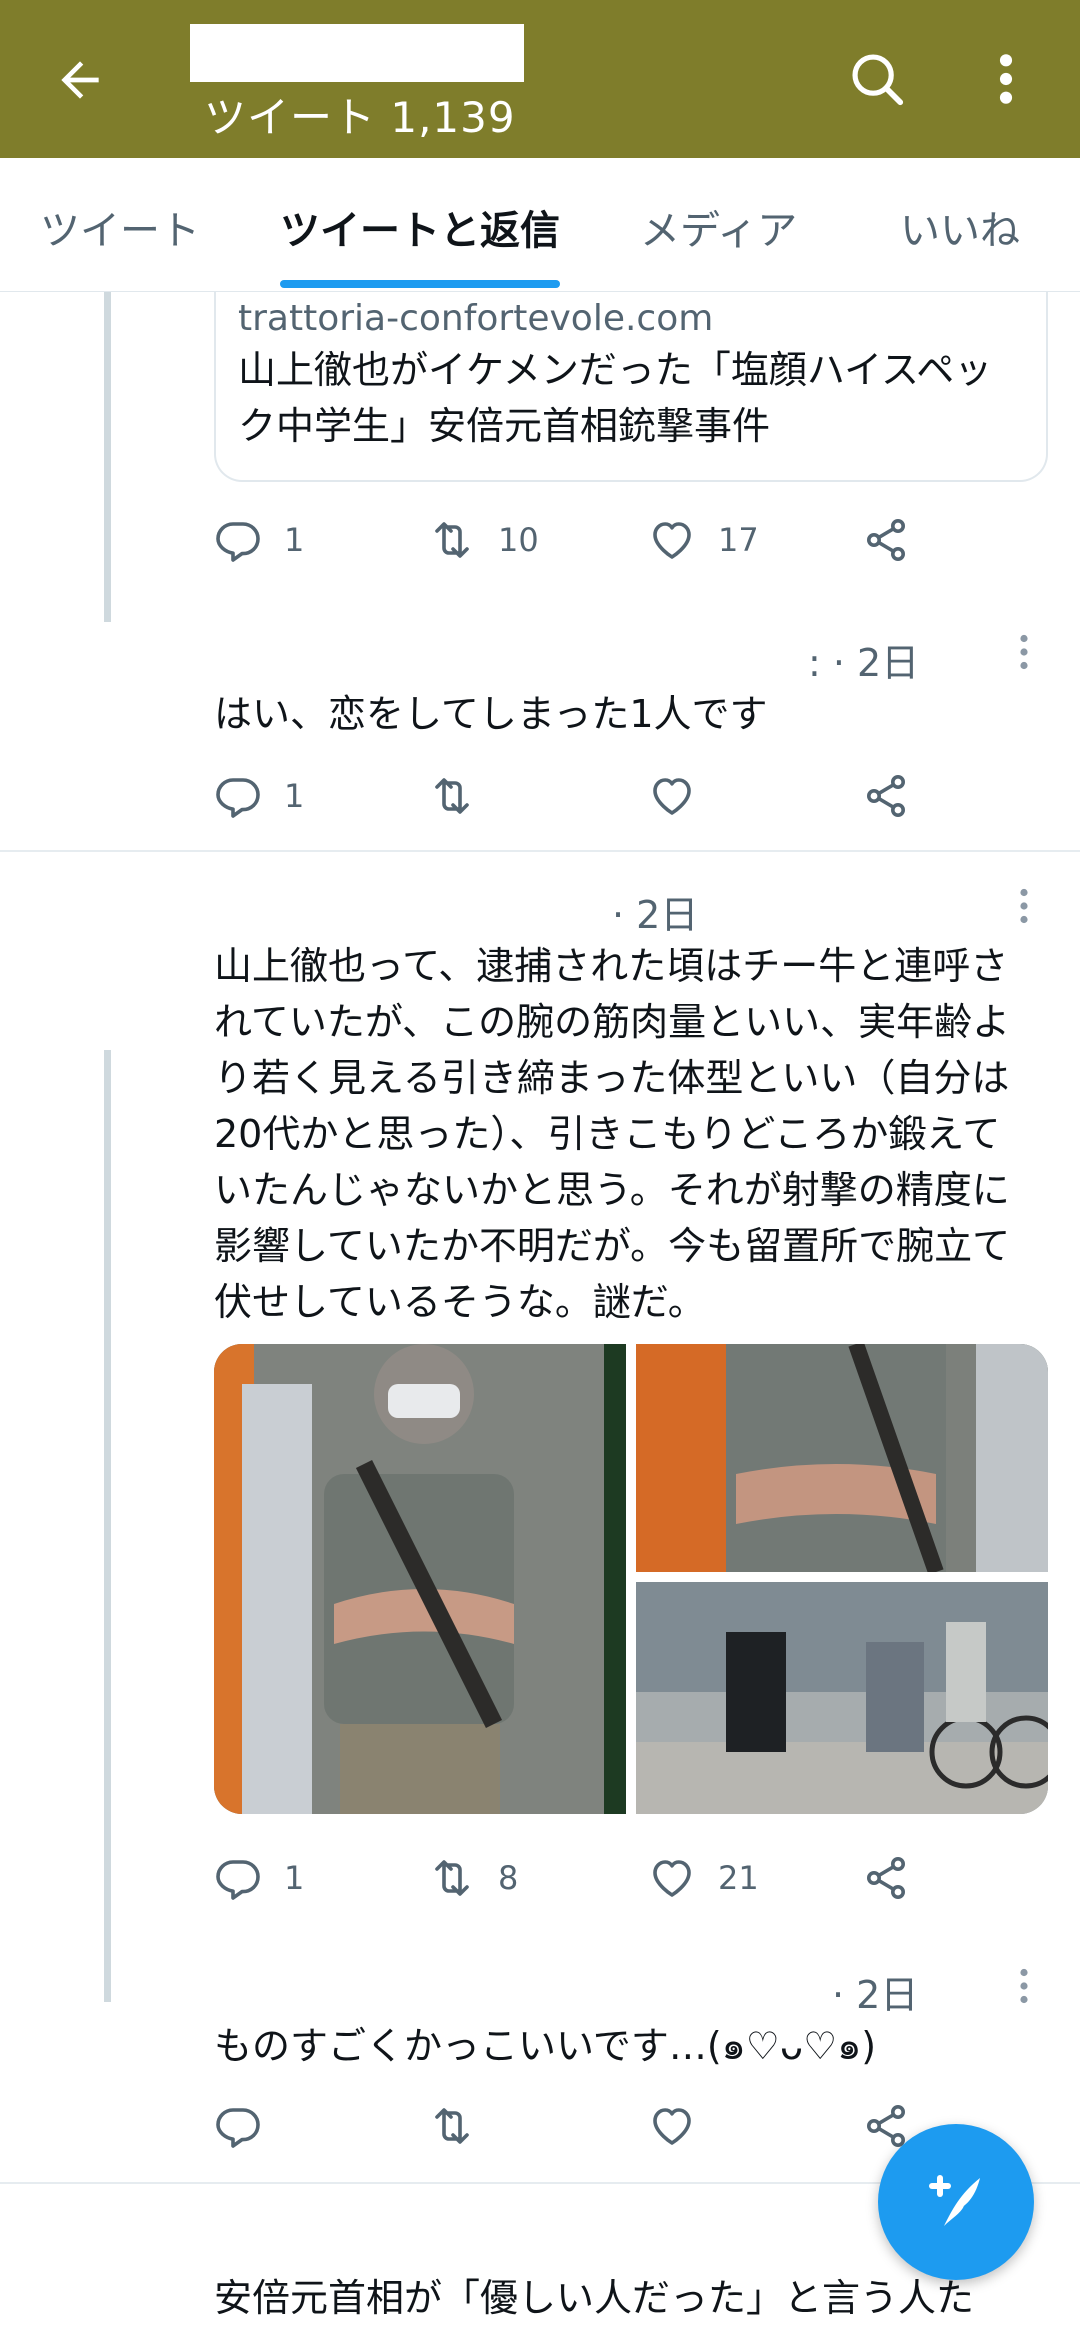 Image resolution: width=1080 pixels, height=2325 pixels. What do you see at coordinates (357, 53) in the screenshot?
I see `profile-name-redacted` at bounding box center [357, 53].